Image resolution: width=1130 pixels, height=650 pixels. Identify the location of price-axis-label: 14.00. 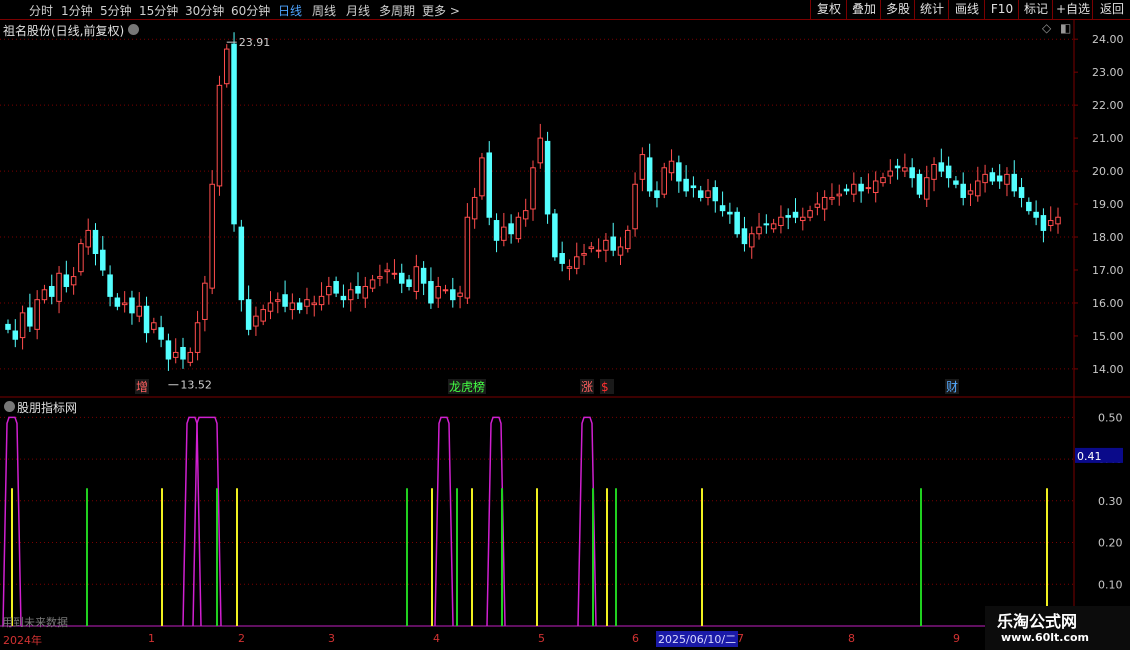
(1108, 369).